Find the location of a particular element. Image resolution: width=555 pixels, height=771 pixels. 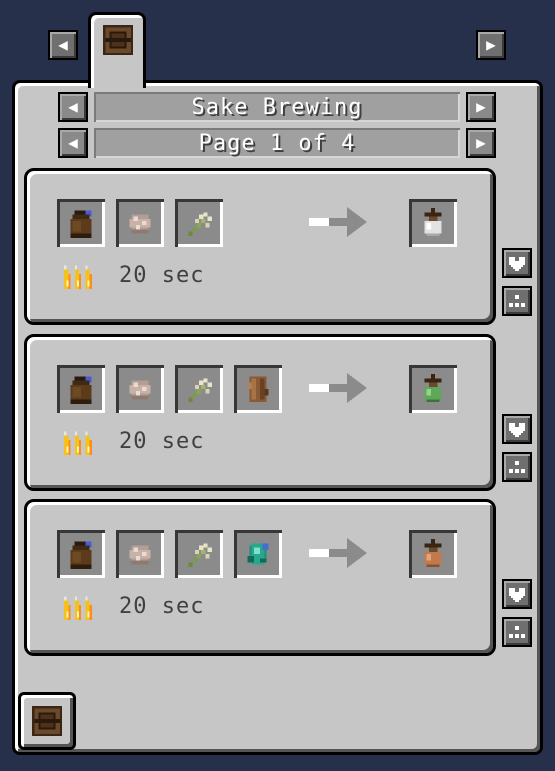

catalyst-slot is located at coordinates (47, 721).